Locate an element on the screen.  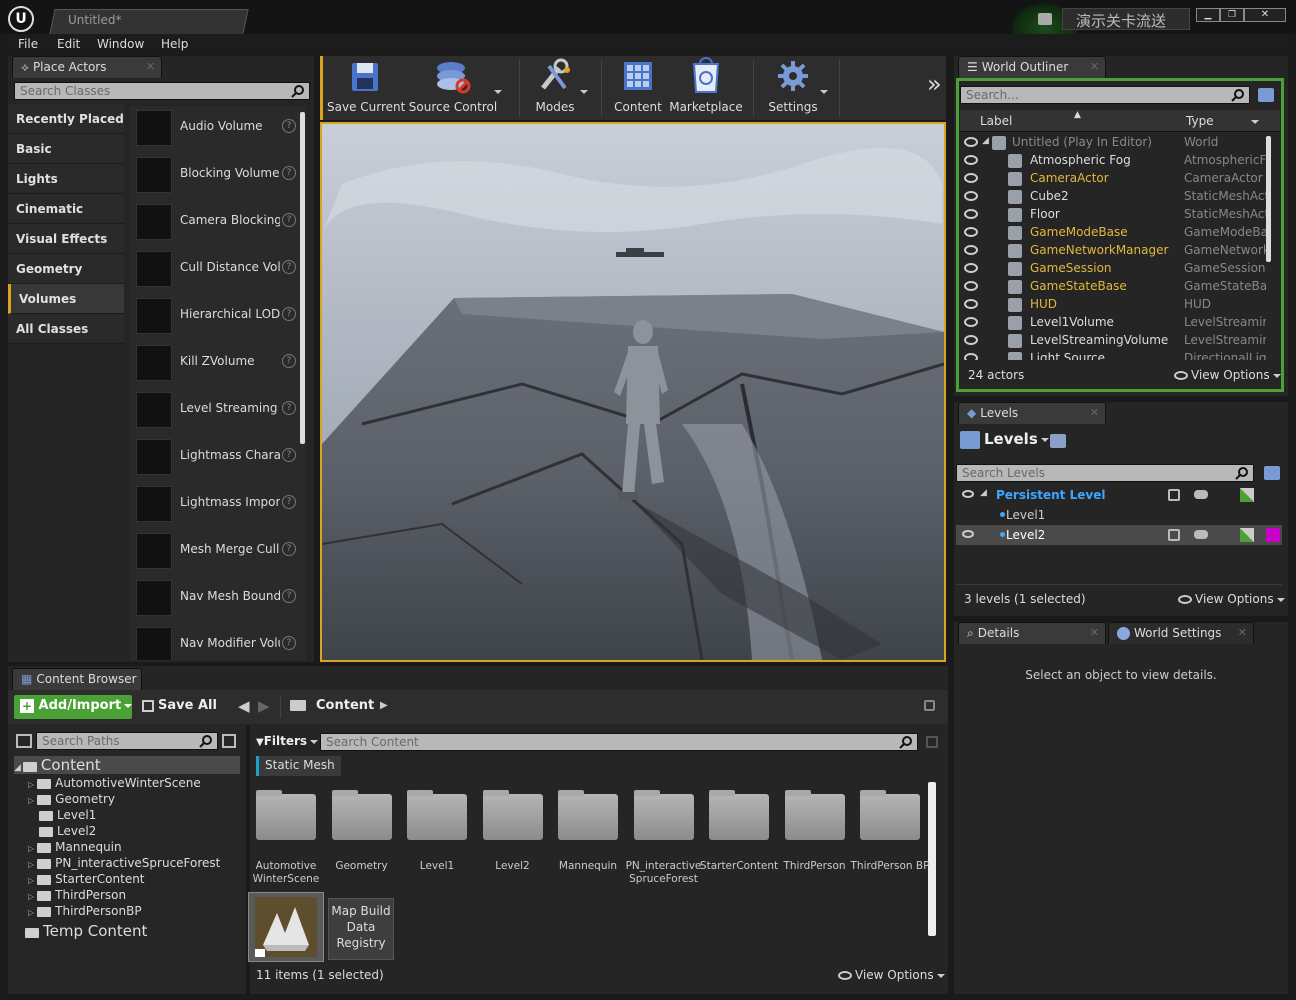
level-row-level1: Level1 is located at coordinates (1119, 515).